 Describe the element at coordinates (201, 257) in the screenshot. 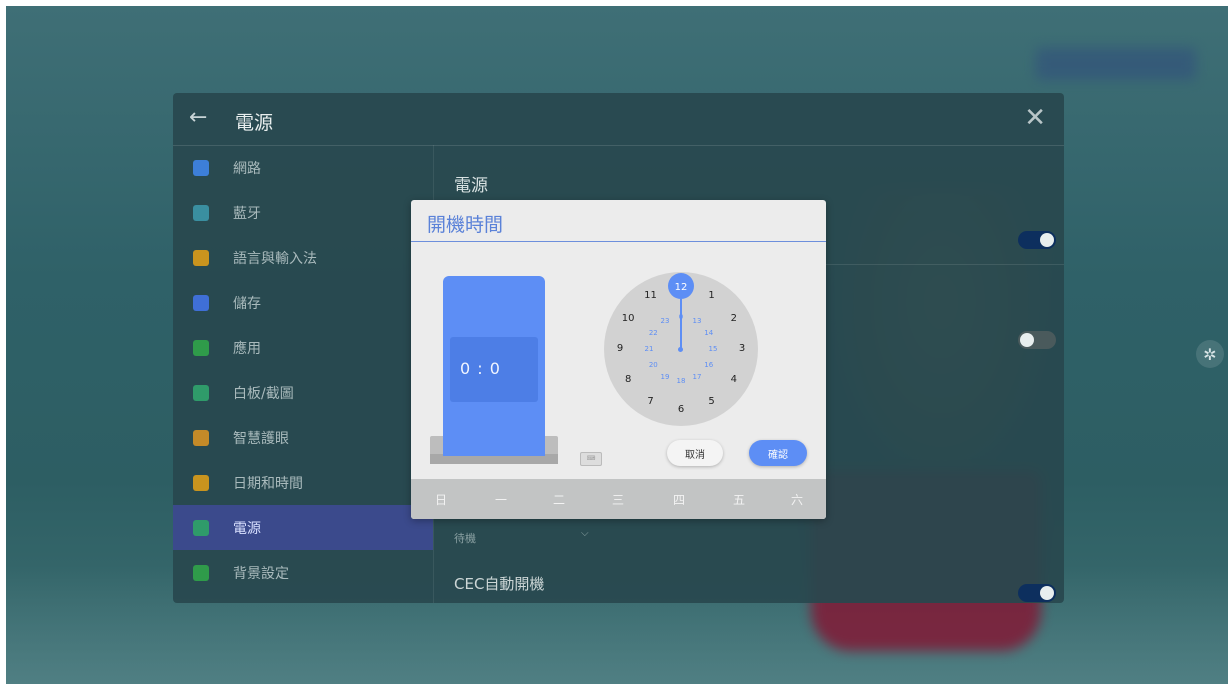

I see `keyboard-icon` at that location.